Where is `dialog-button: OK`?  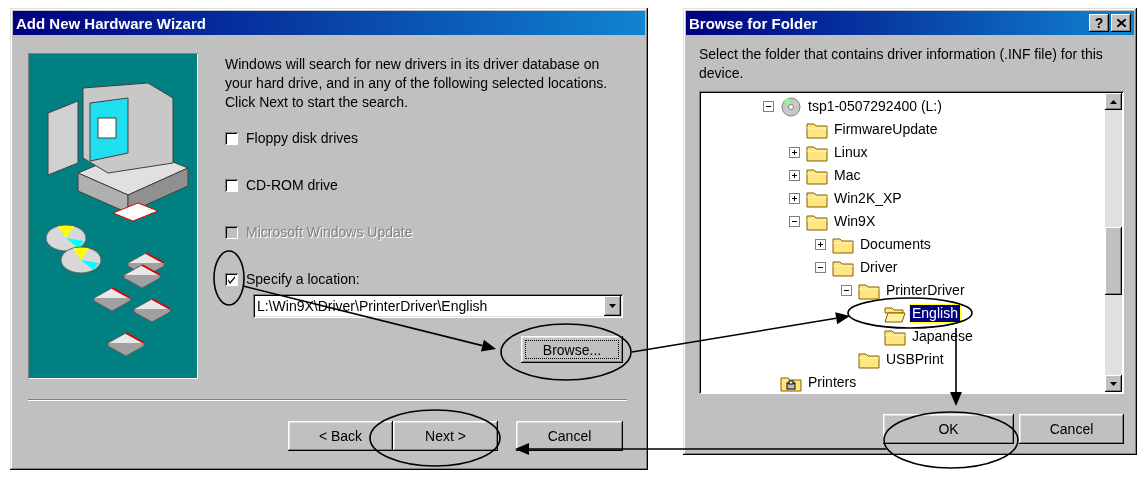 dialog-button: OK is located at coordinates (948, 429).